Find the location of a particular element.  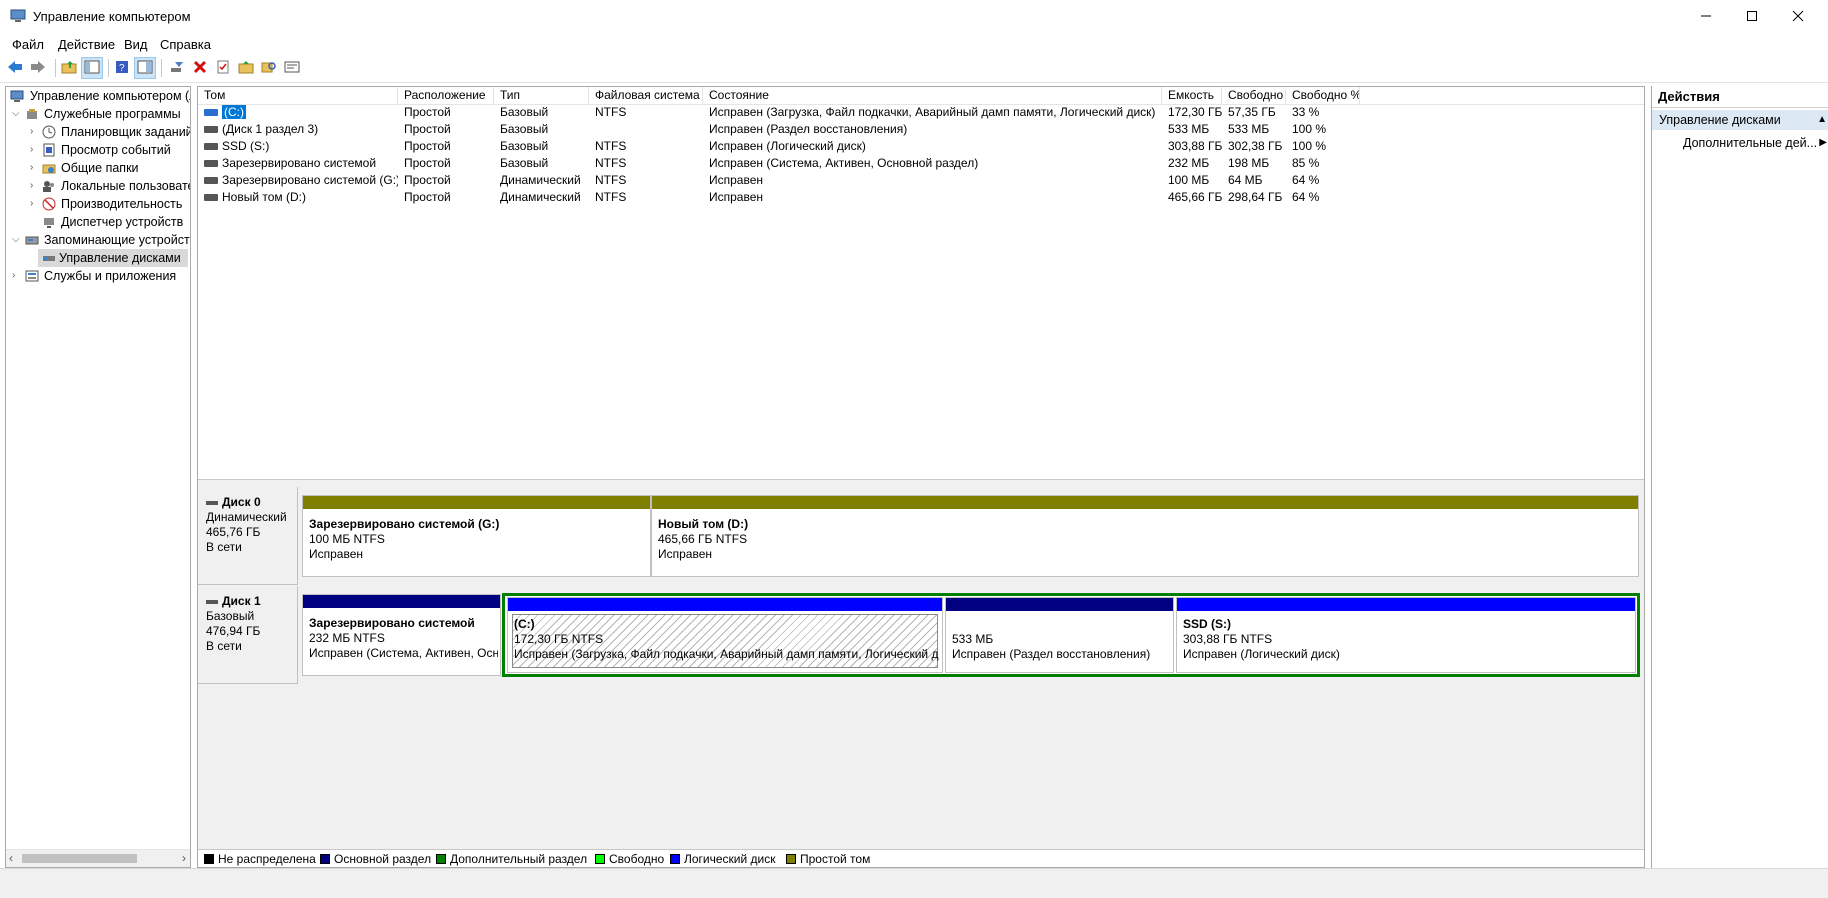

search-button is located at coordinates (269, 68).